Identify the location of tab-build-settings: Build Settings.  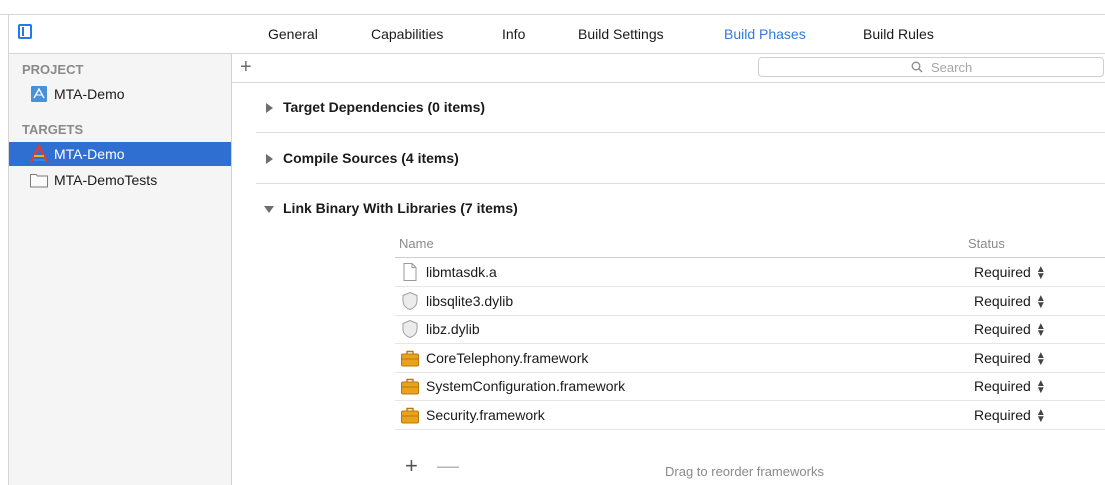
(621, 34).